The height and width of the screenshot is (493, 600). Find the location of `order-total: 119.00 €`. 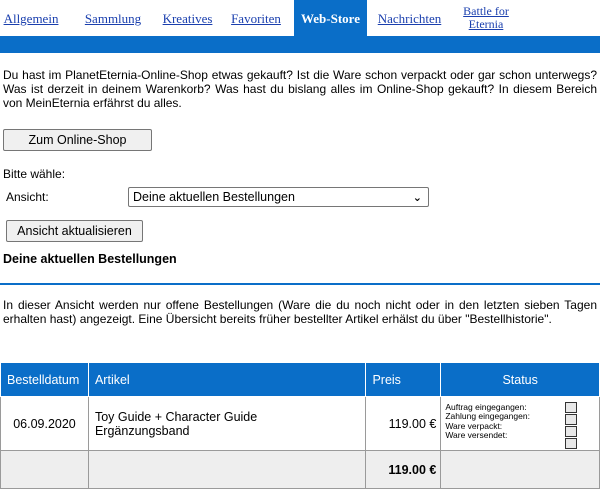

order-total: 119.00 € is located at coordinates (403, 469).